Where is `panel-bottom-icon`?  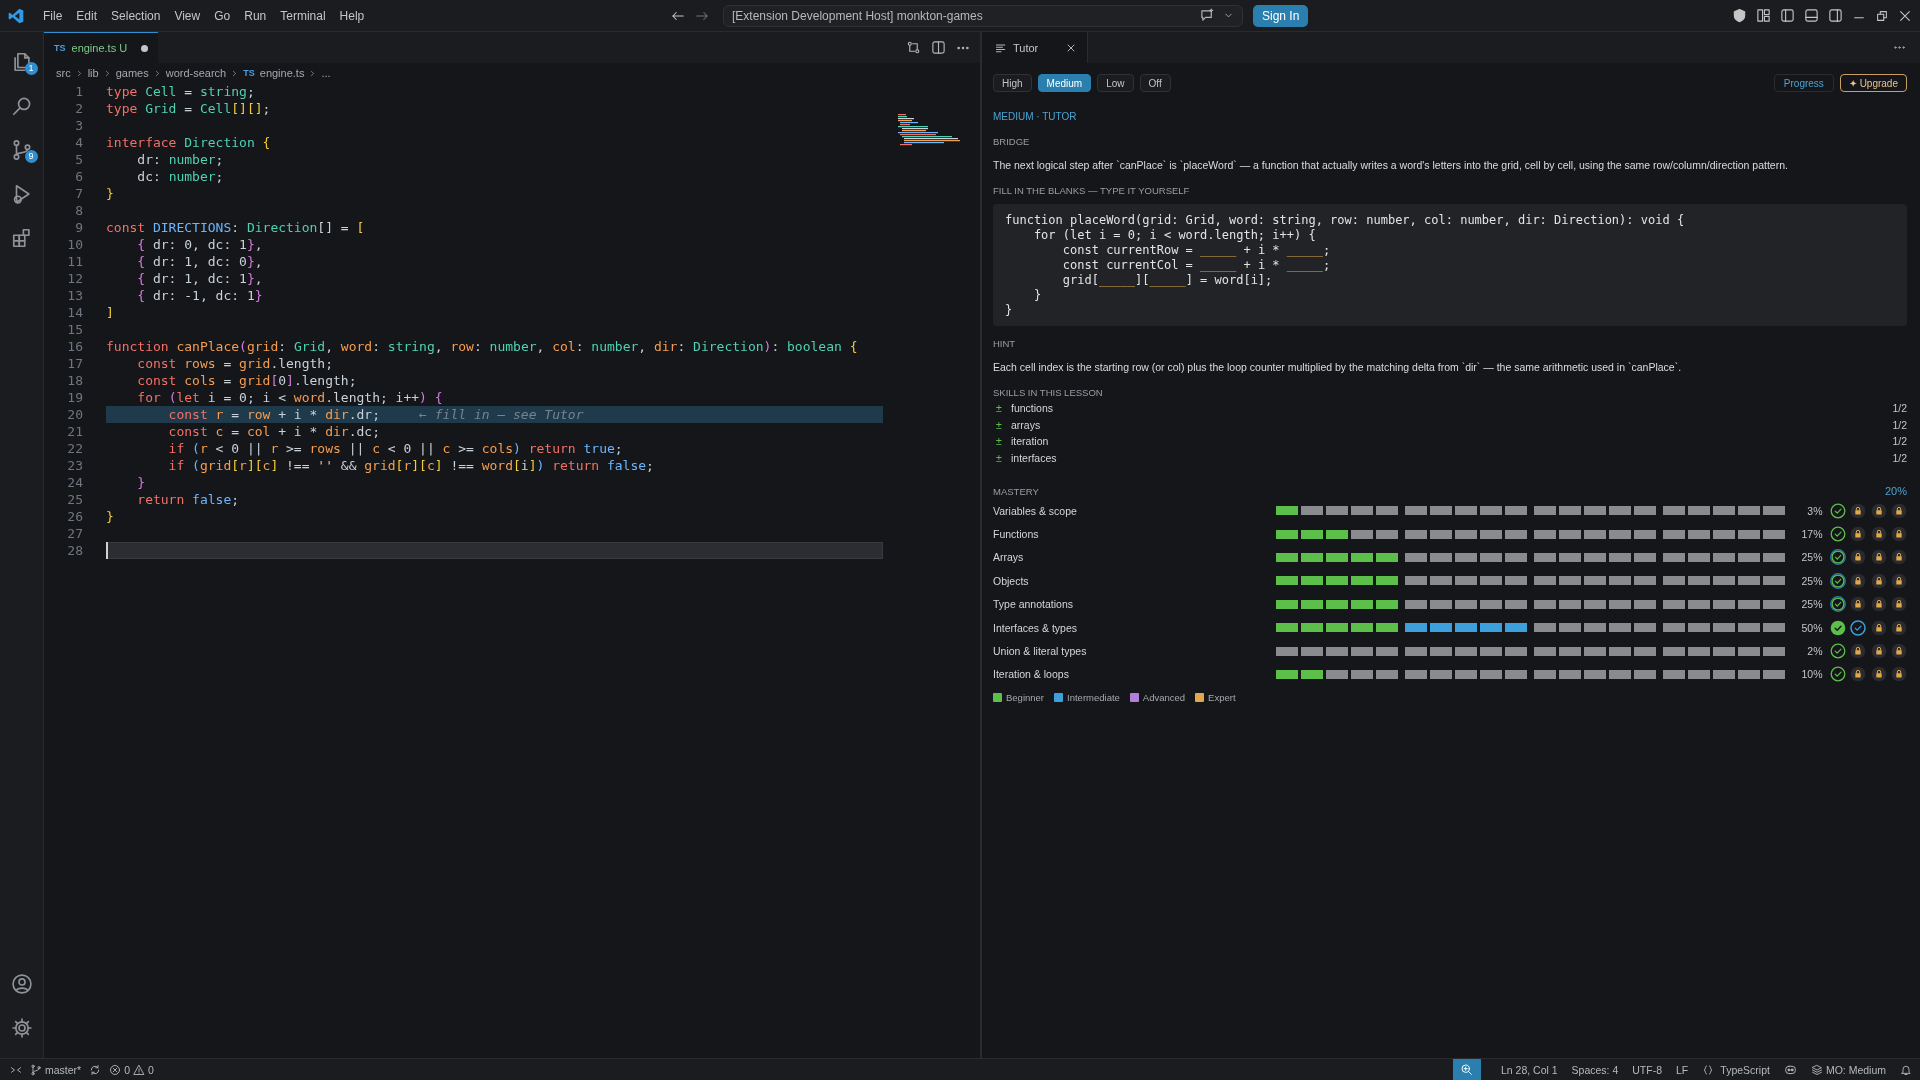 panel-bottom-icon is located at coordinates (1811, 15).